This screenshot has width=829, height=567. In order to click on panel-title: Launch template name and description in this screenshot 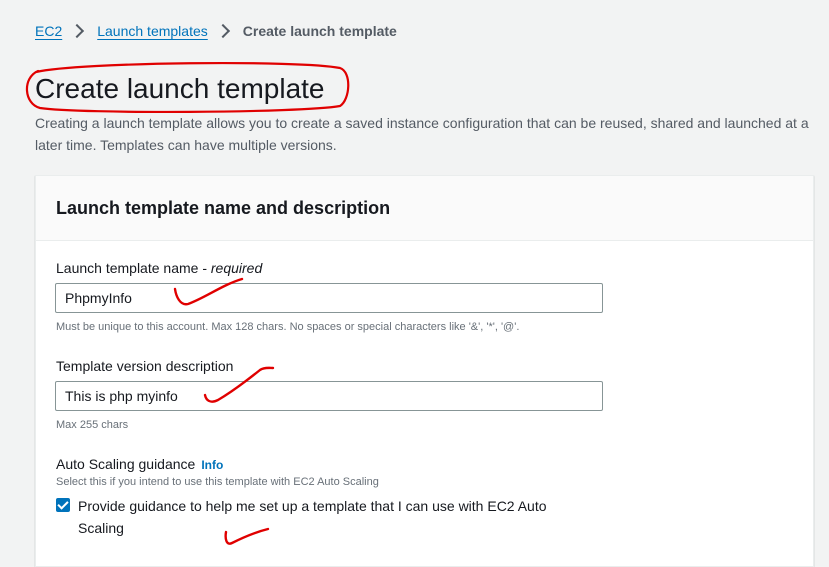, I will do `click(223, 207)`.